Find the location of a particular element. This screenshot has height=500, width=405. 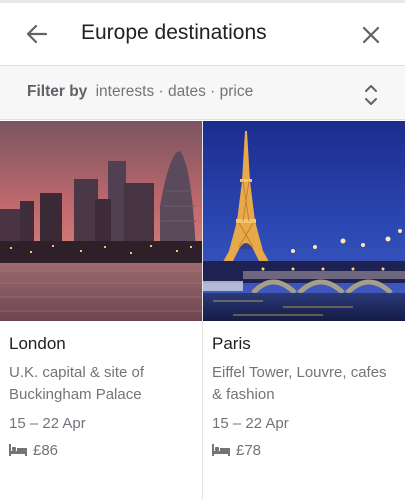

close-button is located at coordinates (371, 35).